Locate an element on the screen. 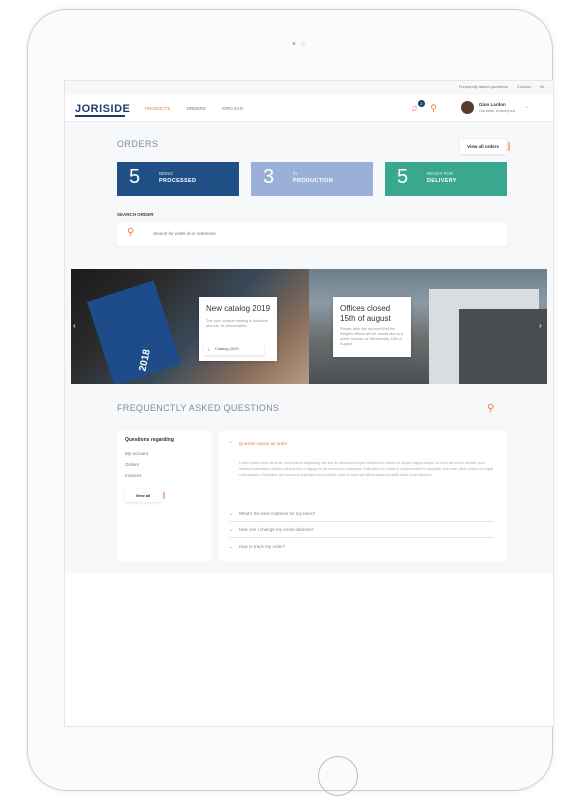  card-line2: PROCESSED is located at coordinates (178, 181).